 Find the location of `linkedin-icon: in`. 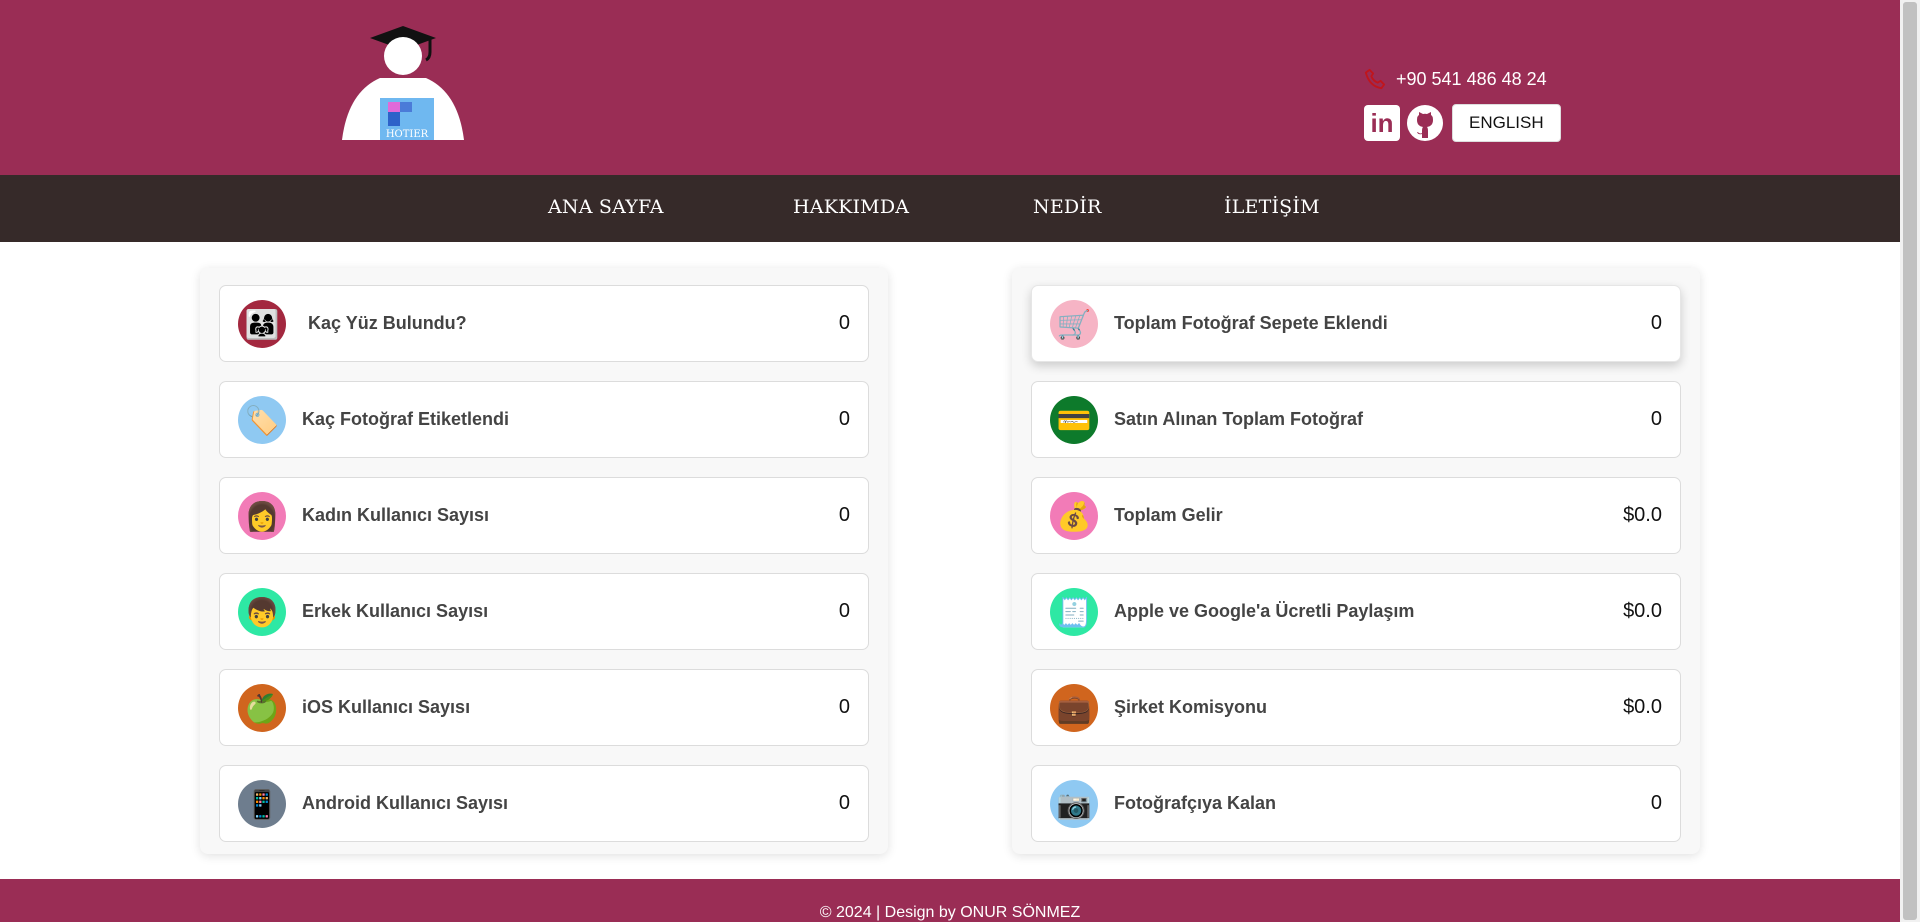

linkedin-icon: in is located at coordinates (1382, 123).